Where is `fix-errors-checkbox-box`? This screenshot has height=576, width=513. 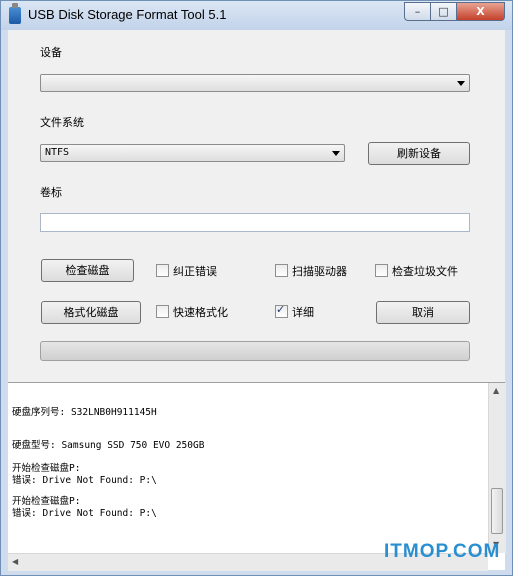 fix-errors-checkbox-box is located at coordinates (162, 270).